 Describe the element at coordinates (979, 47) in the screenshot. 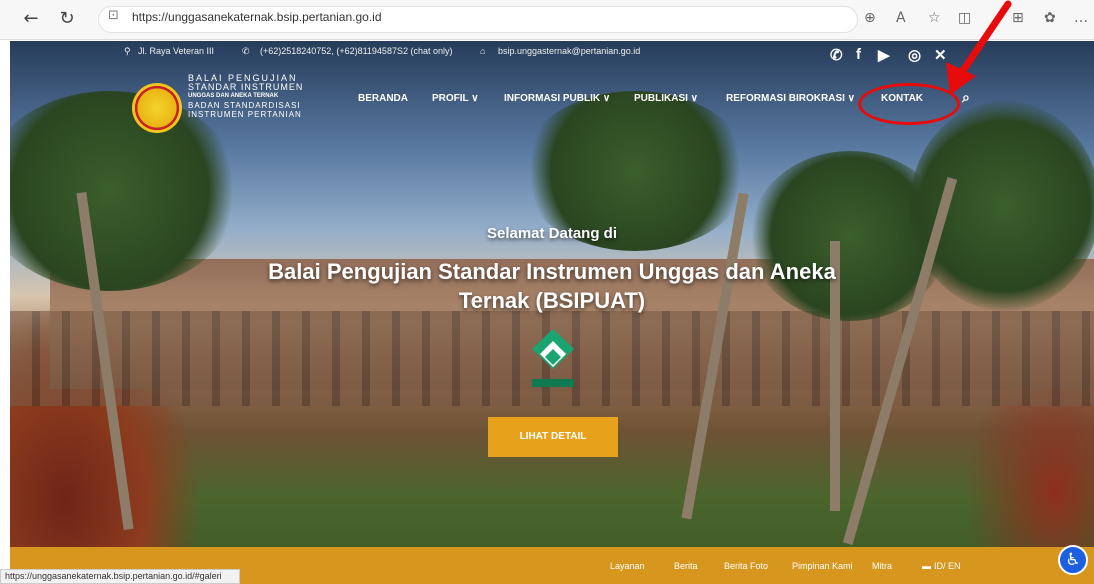

I see `annotation-arrow-icon` at that location.